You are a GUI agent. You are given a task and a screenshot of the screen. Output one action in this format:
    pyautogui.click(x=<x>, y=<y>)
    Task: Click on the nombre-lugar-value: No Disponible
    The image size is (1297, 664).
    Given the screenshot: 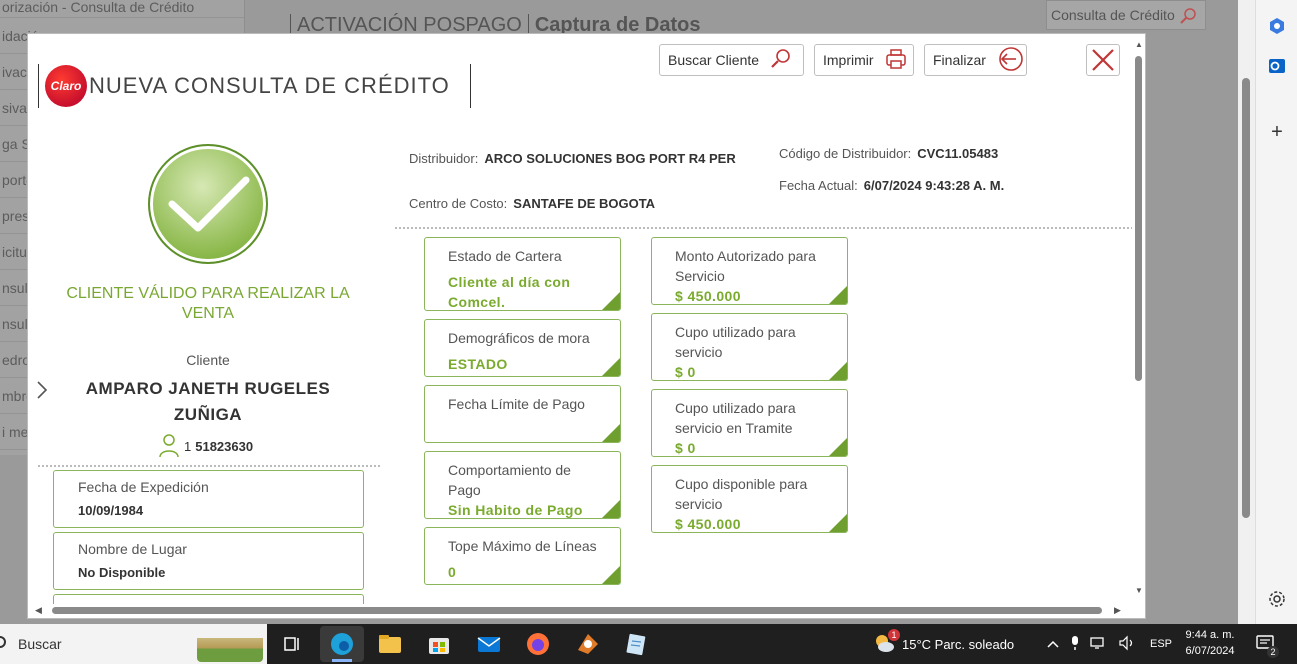 What is the action you would take?
    pyautogui.click(x=122, y=572)
    